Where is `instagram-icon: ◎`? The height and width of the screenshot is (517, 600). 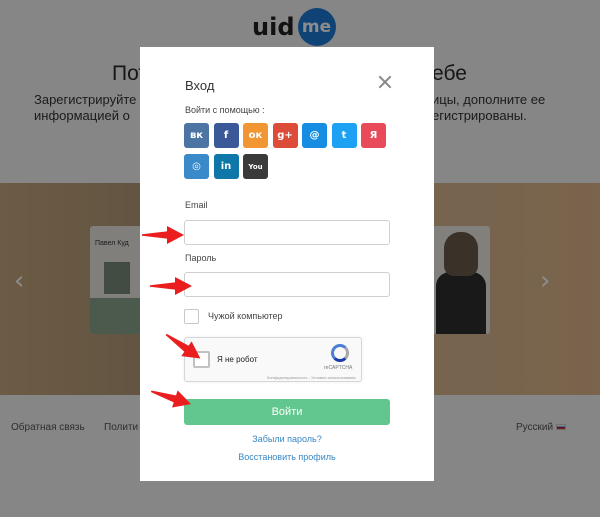 instagram-icon: ◎ is located at coordinates (196, 166).